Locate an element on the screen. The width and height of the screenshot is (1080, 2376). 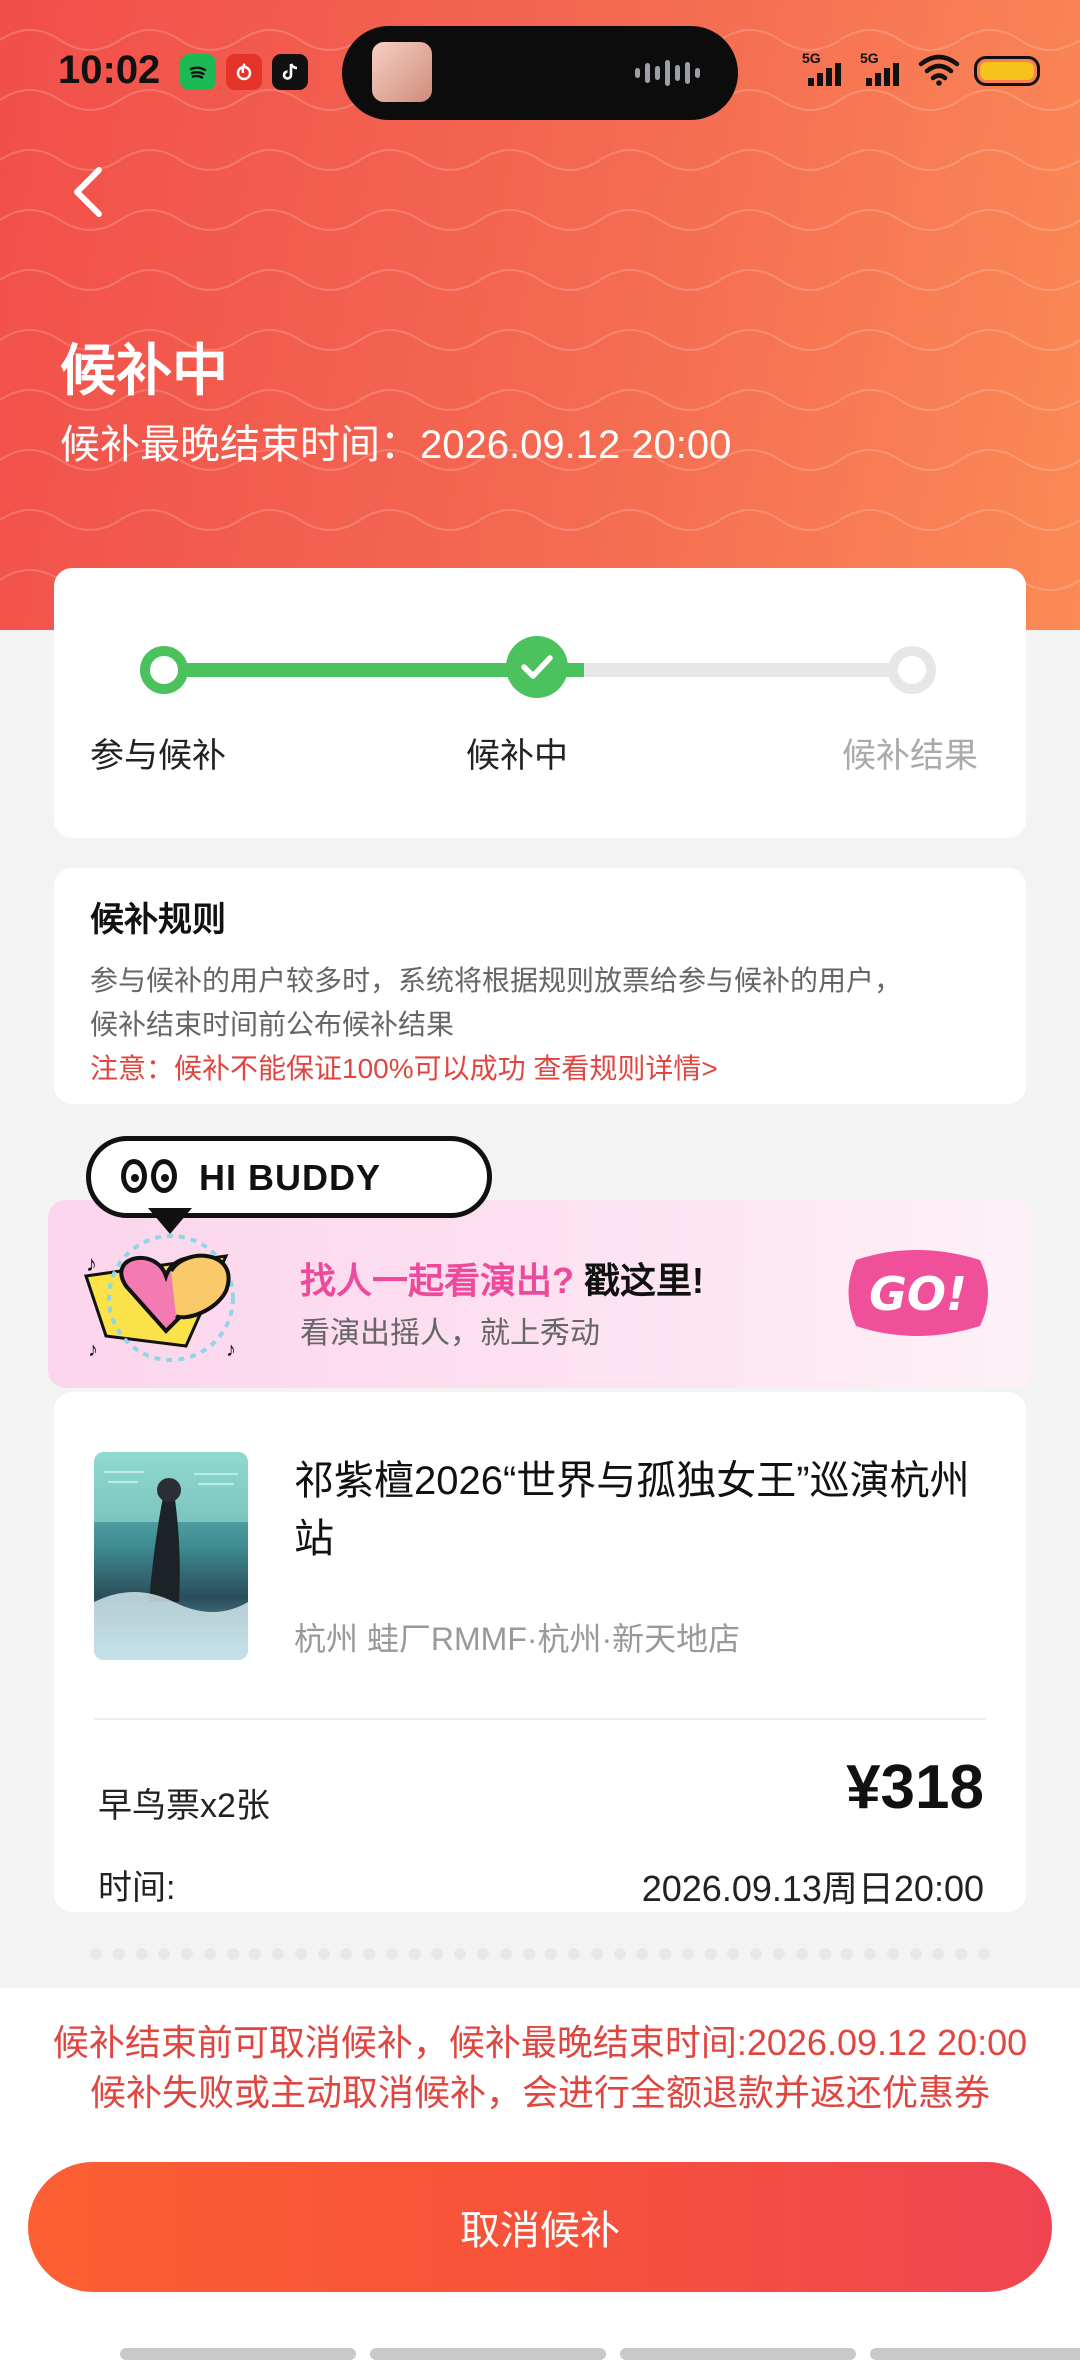
check-icon is located at coordinates (537, 667).